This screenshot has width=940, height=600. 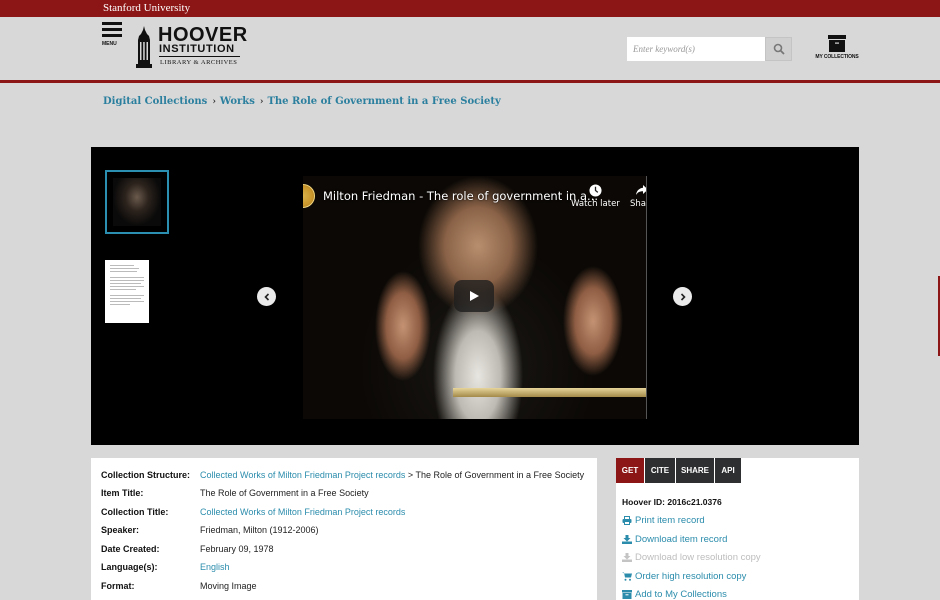 I want to click on university-link: Stanford University, so click(x=146, y=8).